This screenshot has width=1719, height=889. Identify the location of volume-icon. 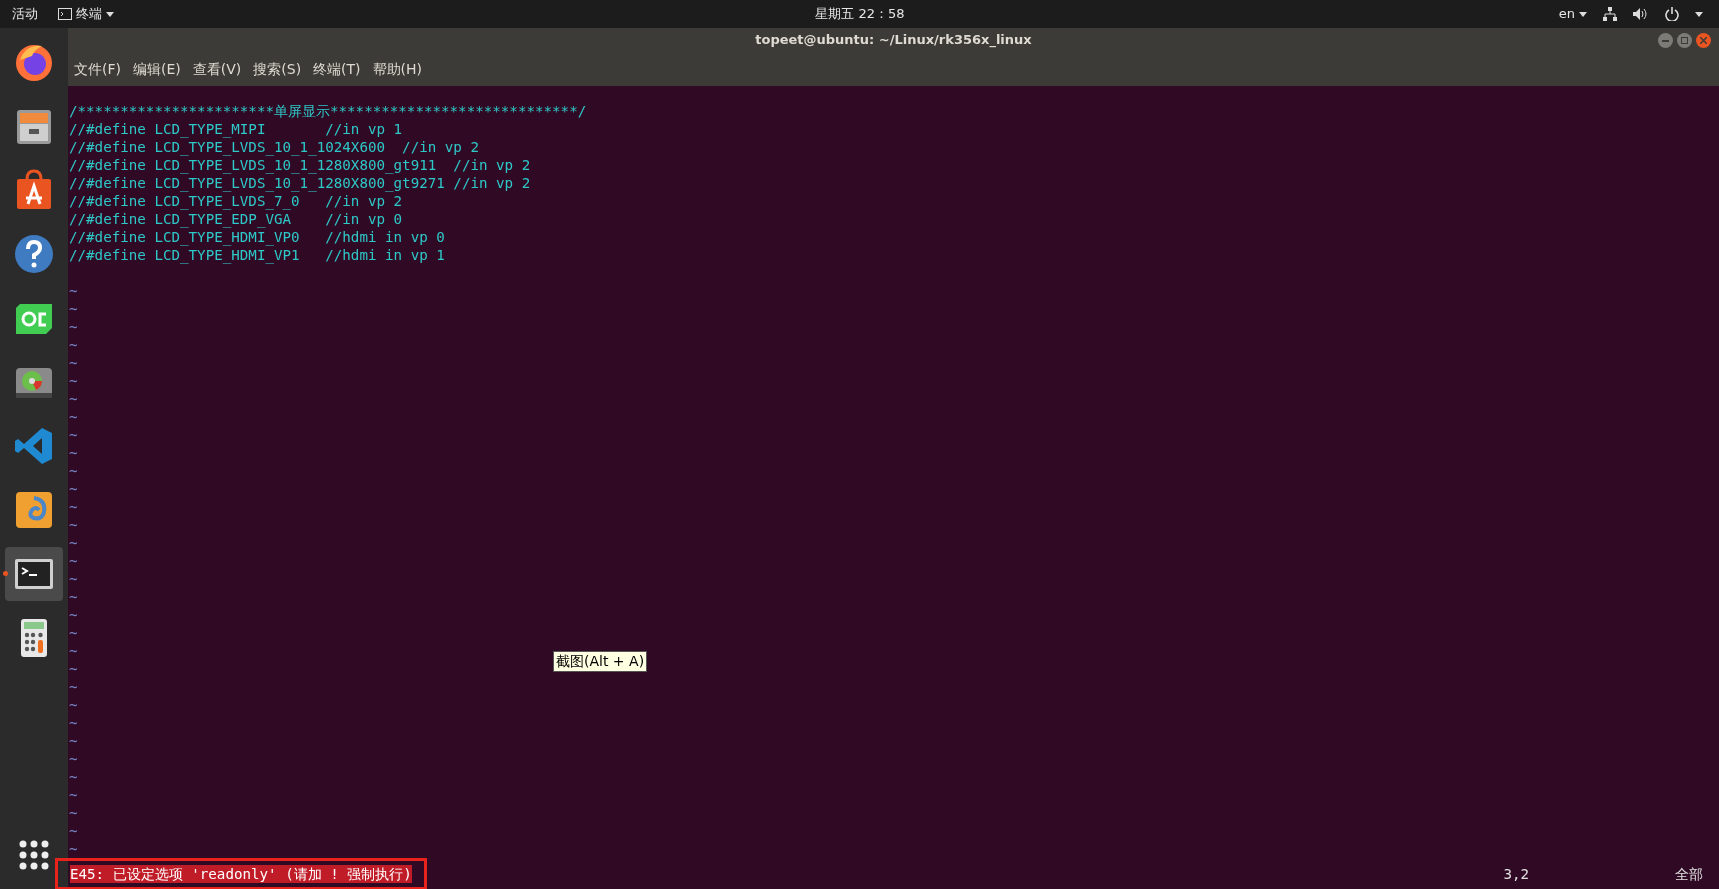
(1641, 14).